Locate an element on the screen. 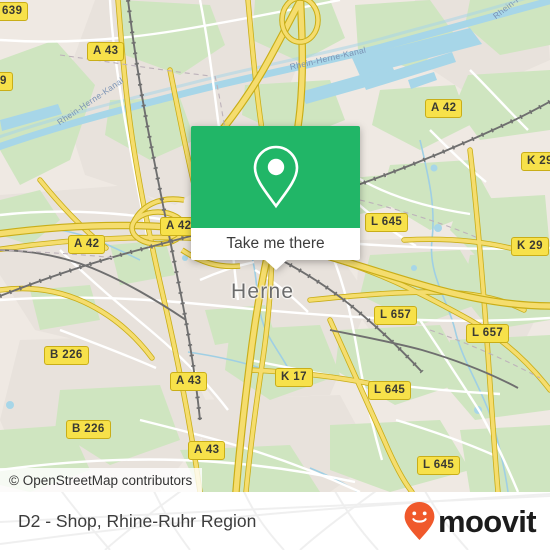 This screenshot has width=550, height=550. moovit-logo: moovit is located at coordinates (470, 521).